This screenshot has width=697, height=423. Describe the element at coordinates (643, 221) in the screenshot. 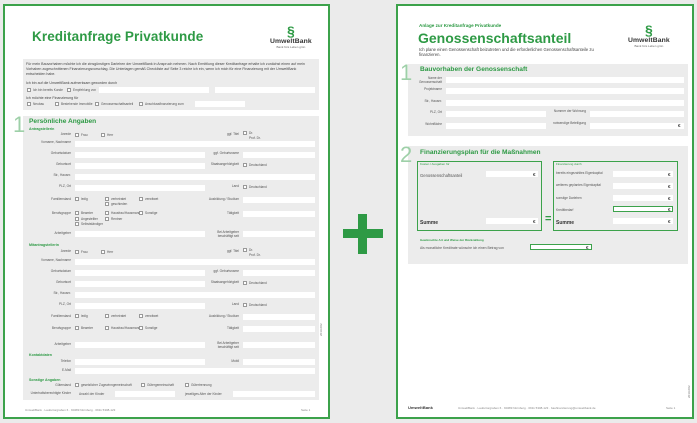

I see `financing-sum-field` at that location.